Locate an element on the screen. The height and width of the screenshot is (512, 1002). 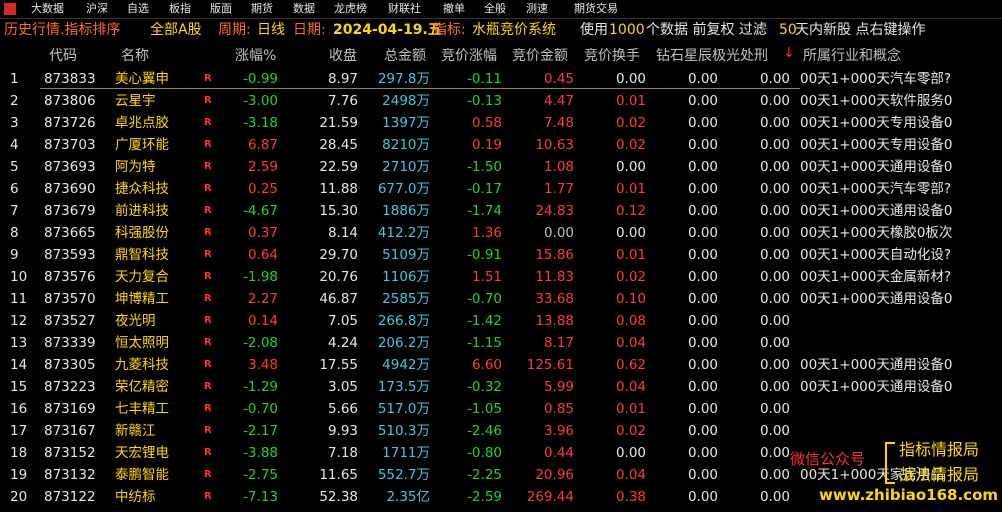
col-bid-turnover: 竞价换手 is located at coordinates (612, 55).